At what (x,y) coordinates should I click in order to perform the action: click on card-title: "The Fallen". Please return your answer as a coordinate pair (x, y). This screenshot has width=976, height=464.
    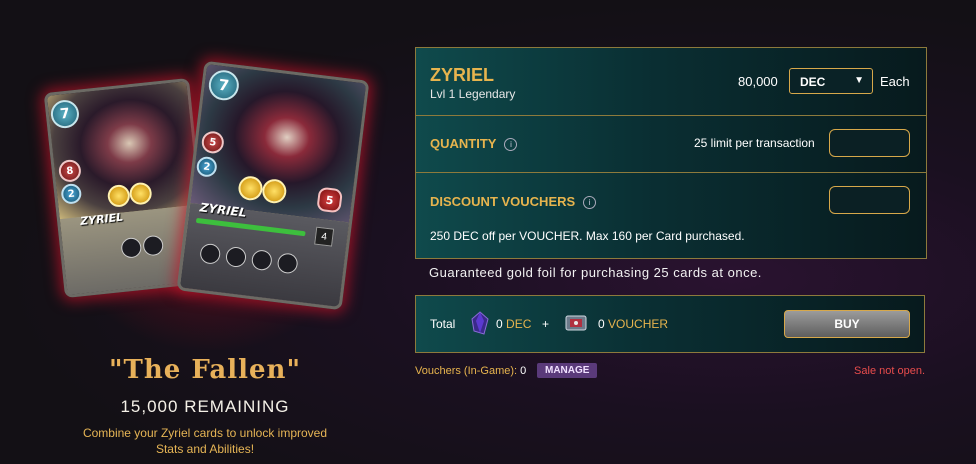
    Looking at the image, I should click on (205, 370).